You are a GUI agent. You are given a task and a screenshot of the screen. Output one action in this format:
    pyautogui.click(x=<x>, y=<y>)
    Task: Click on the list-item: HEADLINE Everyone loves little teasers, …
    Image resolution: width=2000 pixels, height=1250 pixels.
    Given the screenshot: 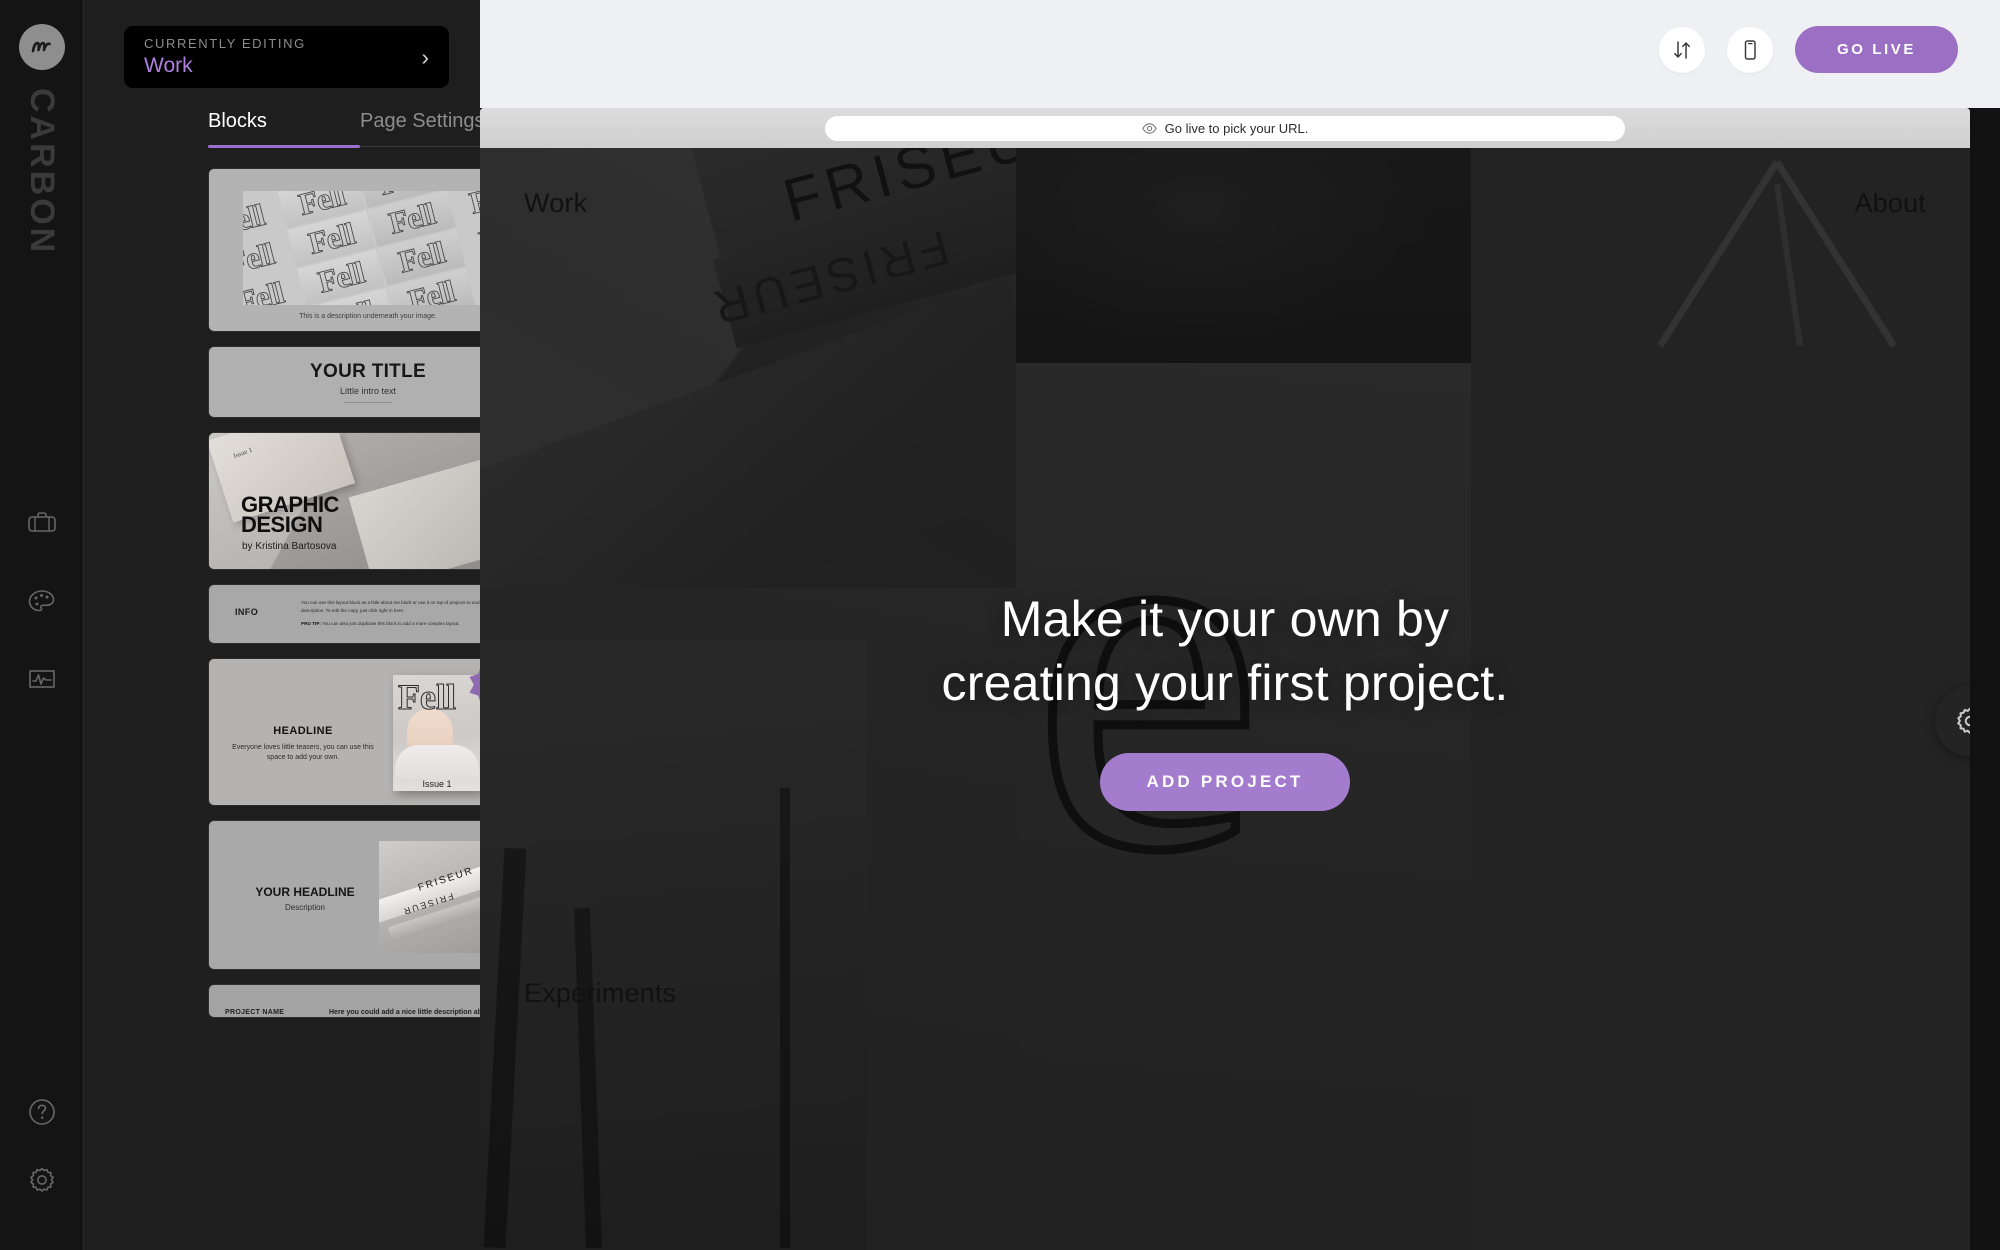 What is the action you would take?
    pyautogui.click(x=344, y=732)
    